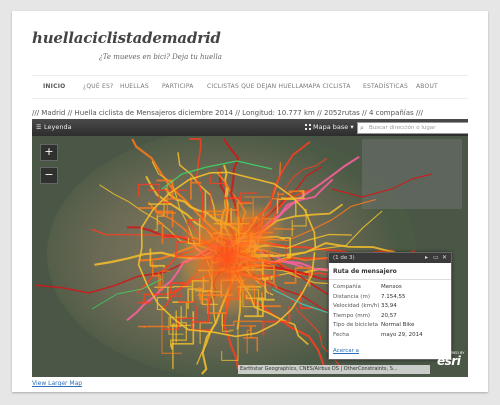 The width and height of the screenshot is (500, 405). Describe the element at coordinates (351, 127) in the screenshot. I see `chevron-down-icon: ▾` at that location.